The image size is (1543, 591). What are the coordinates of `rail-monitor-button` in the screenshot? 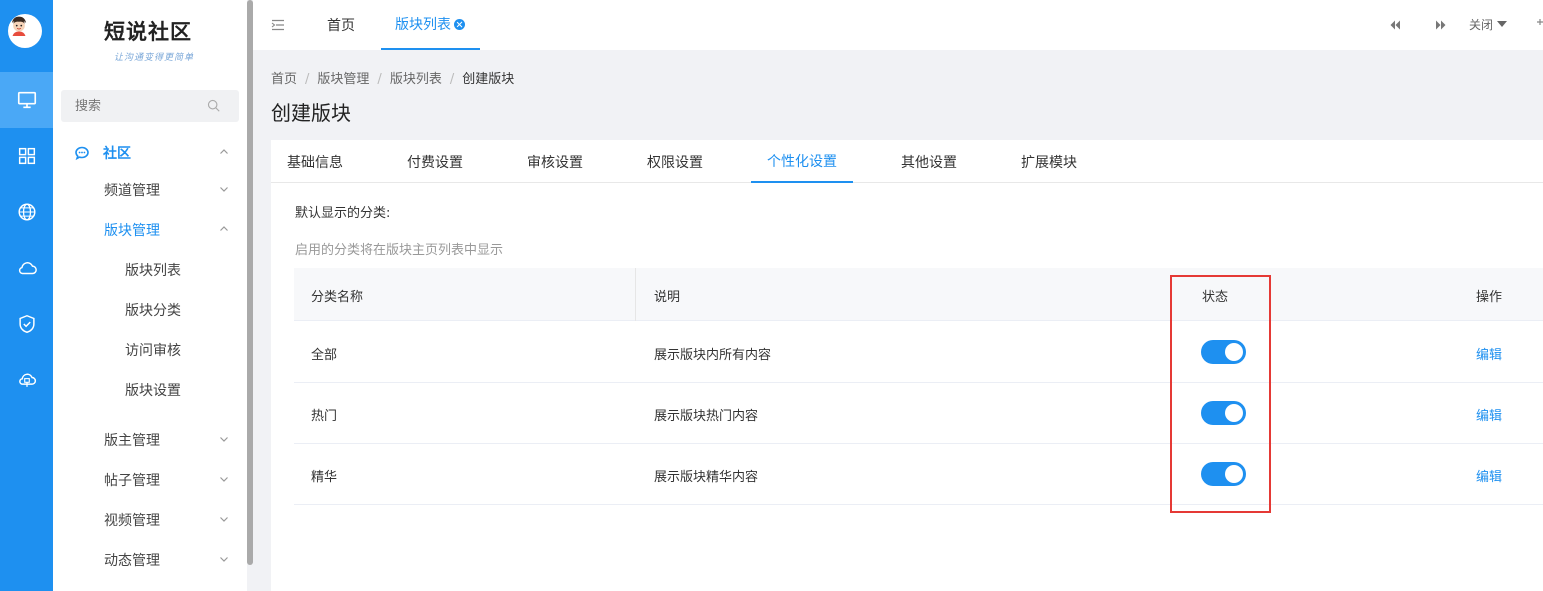 It's located at (26, 100).